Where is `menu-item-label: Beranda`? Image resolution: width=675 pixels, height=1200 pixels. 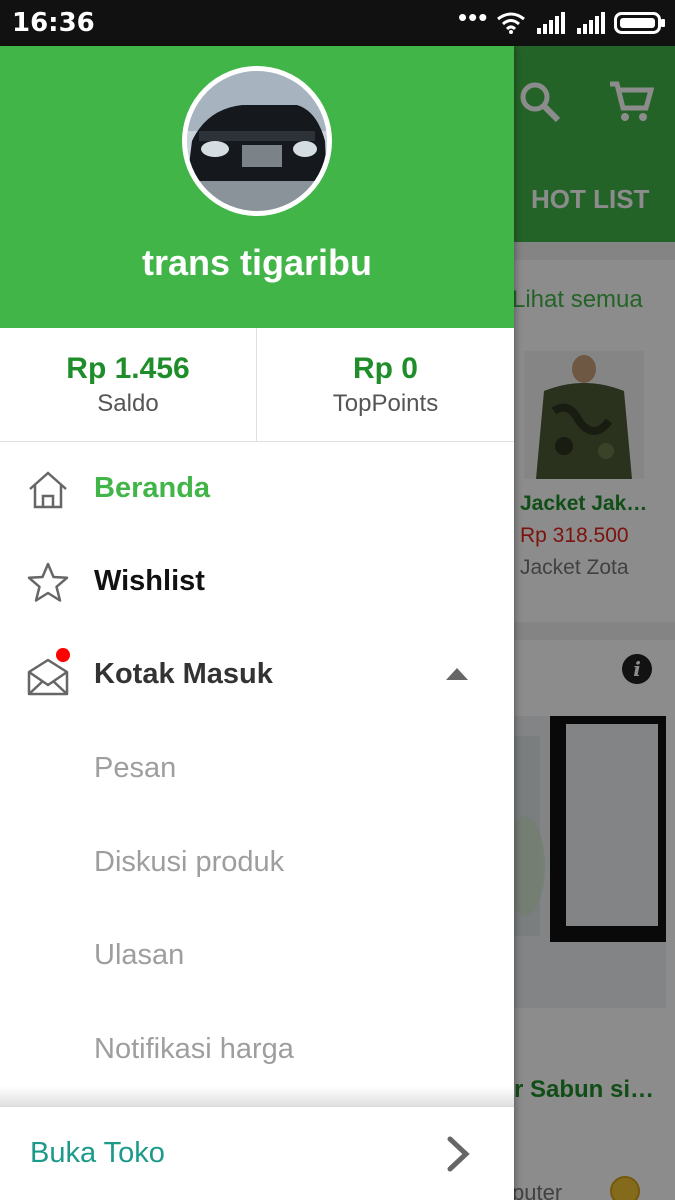
menu-item-label: Beranda is located at coordinates (152, 488).